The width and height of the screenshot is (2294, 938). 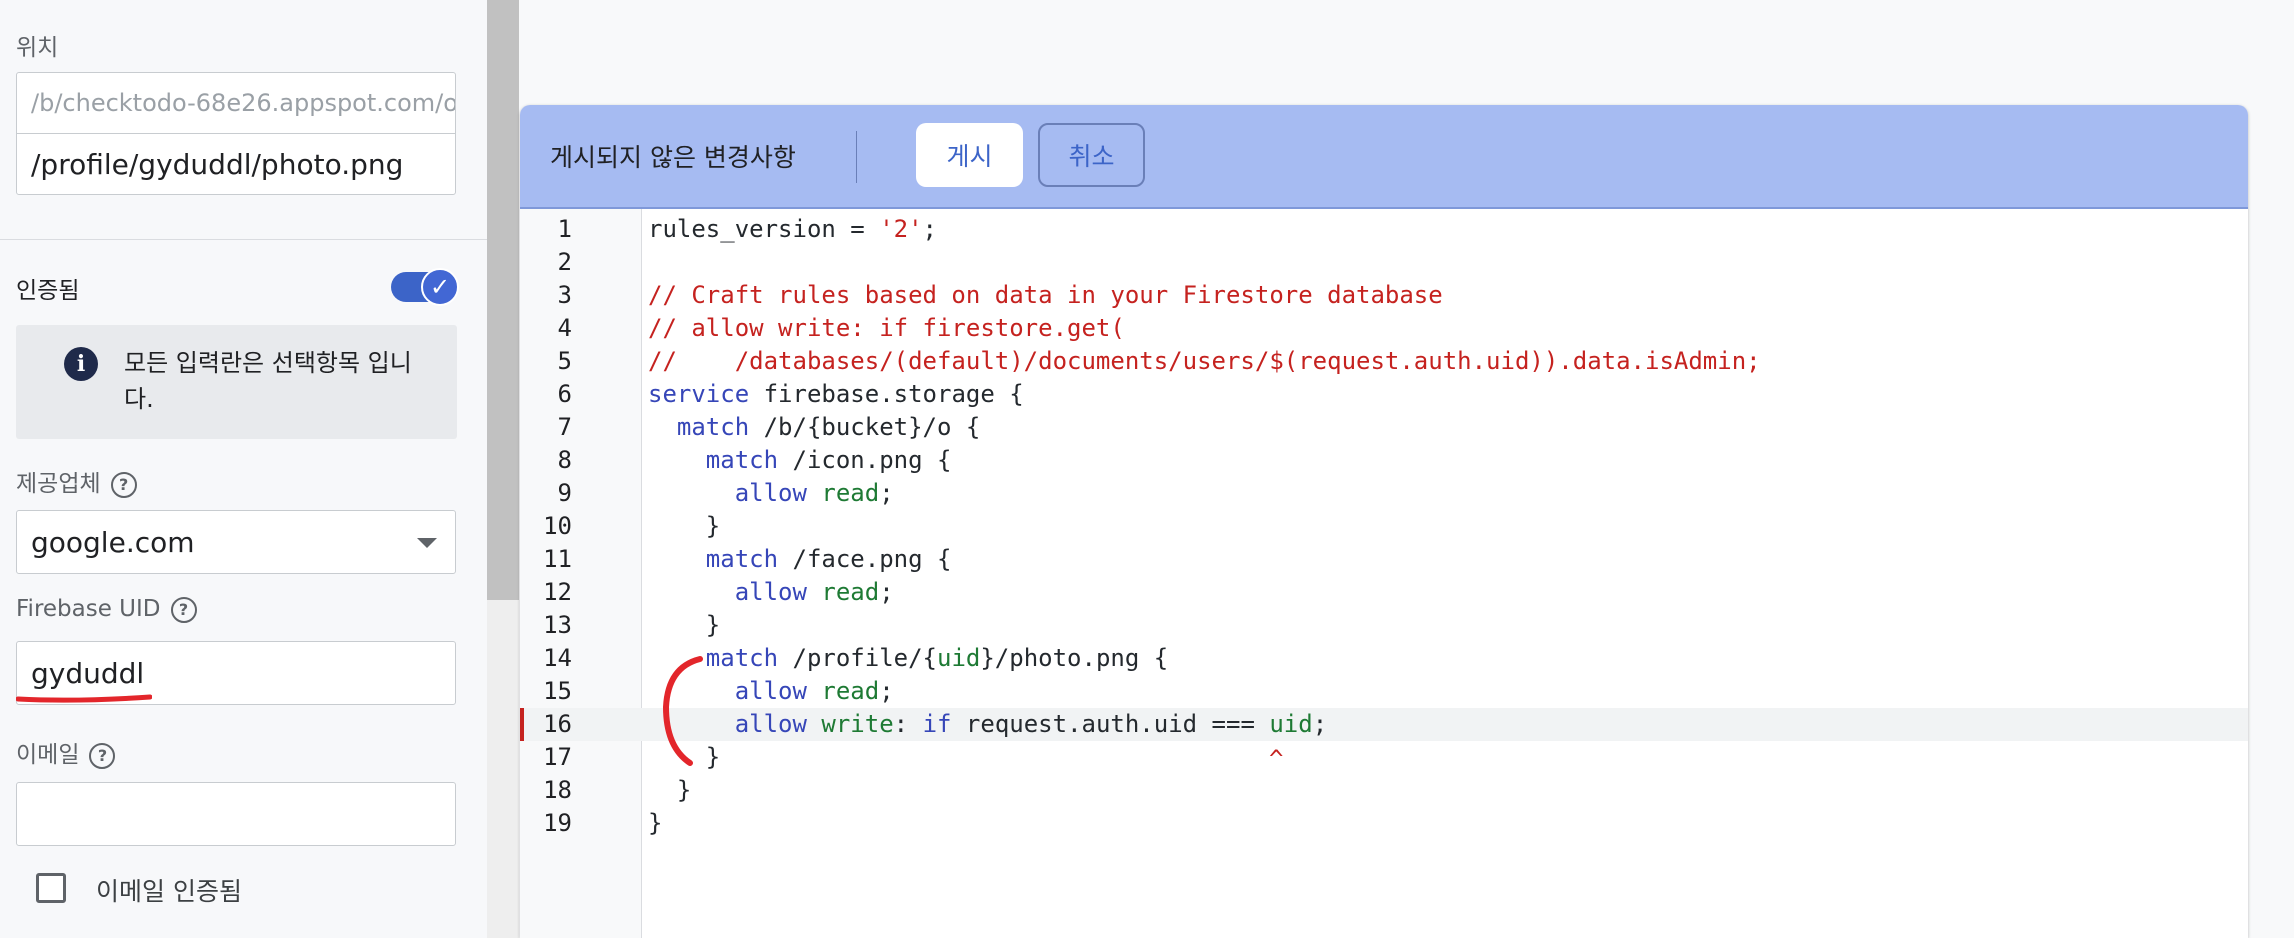 I want to click on line-number: 3, so click(x=564, y=295).